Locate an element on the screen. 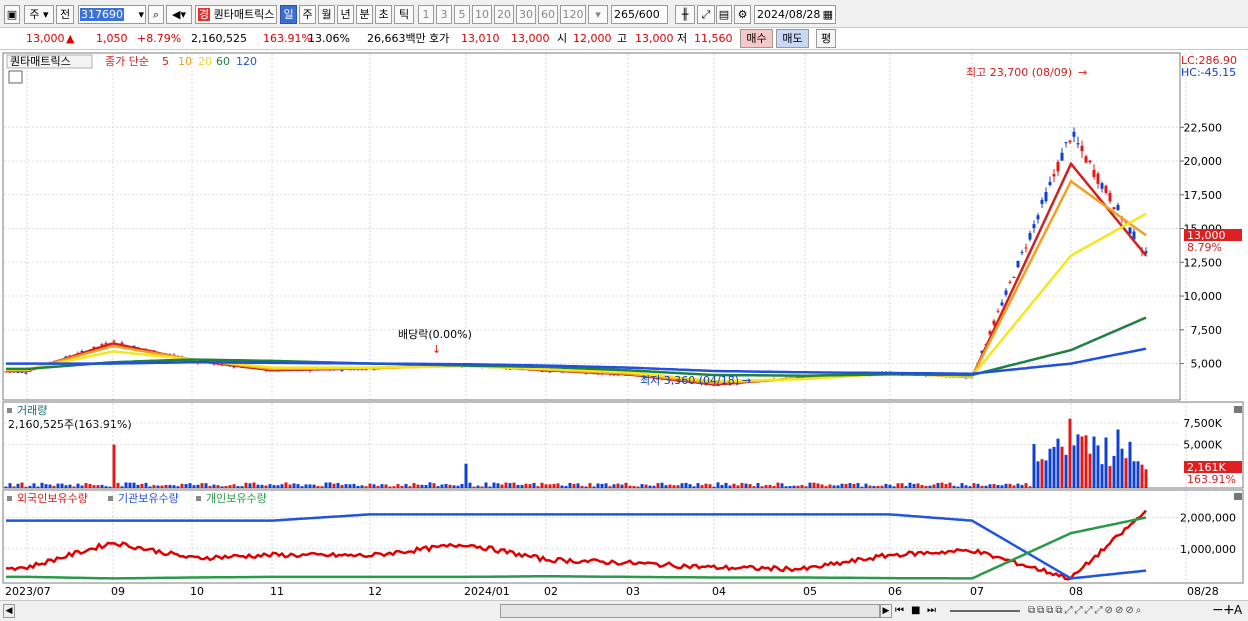 The image size is (1248, 621). scroll-right-button: ▶ is located at coordinates (886, 611).